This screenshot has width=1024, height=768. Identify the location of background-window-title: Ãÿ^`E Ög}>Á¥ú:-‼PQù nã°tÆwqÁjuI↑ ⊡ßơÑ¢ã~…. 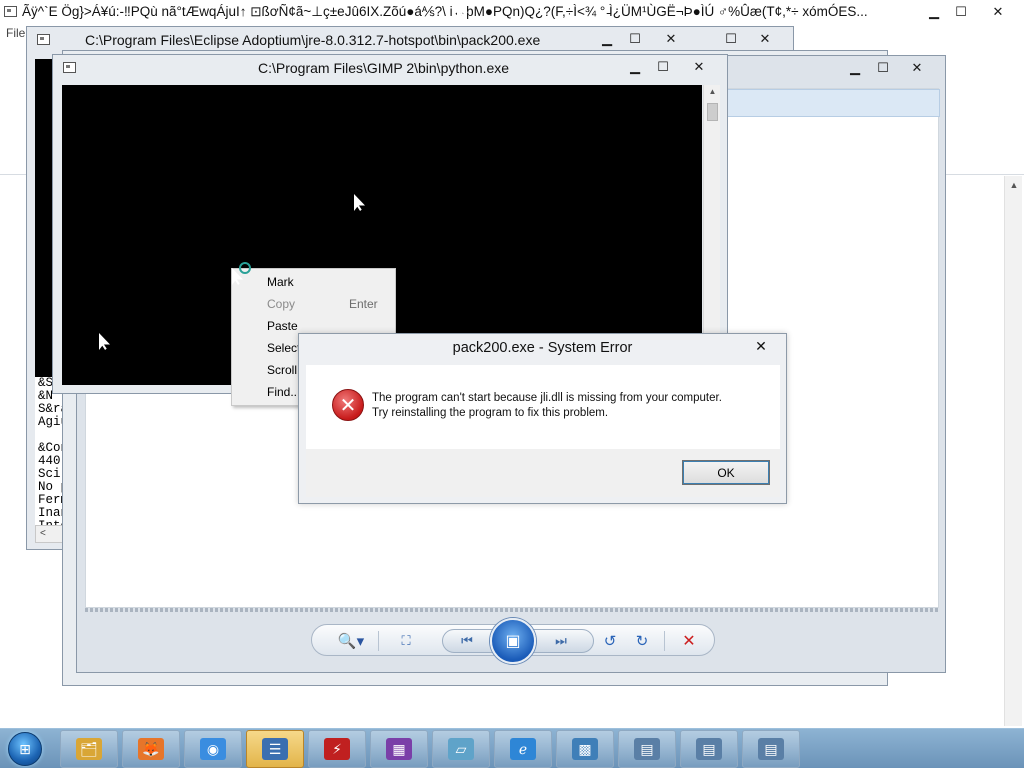
(445, 11).